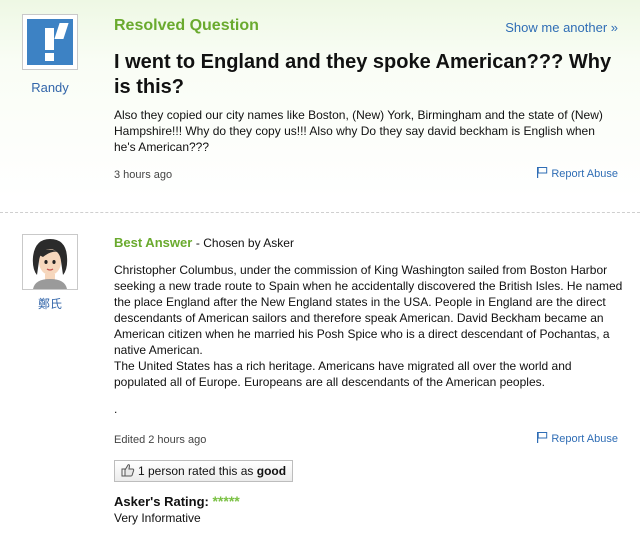  What do you see at coordinates (50, 303) in the screenshot?
I see `answerer-name-link: 鄭氏` at bounding box center [50, 303].